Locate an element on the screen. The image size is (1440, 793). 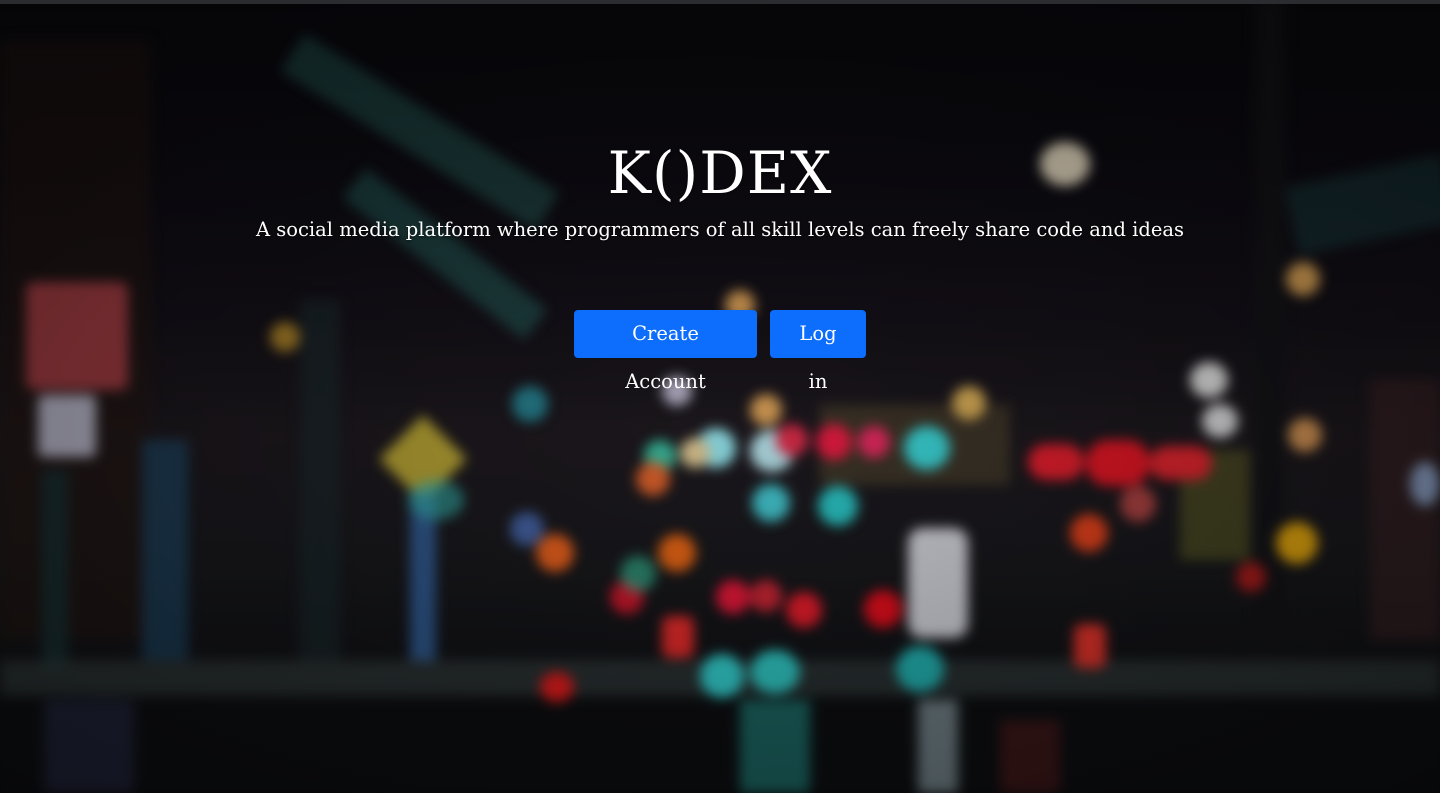
login-button: Log in is located at coordinates (818, 351).